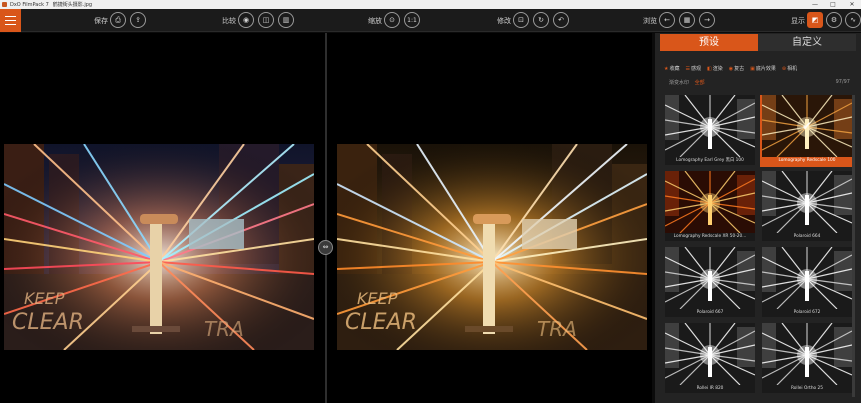 This screenshot has width=861, height=403. What do you see at coordinates (72, 5) in the screenshot?
I see `file-name: 鹤捷街头摄影.jpg` at bounding box center [72, 5].